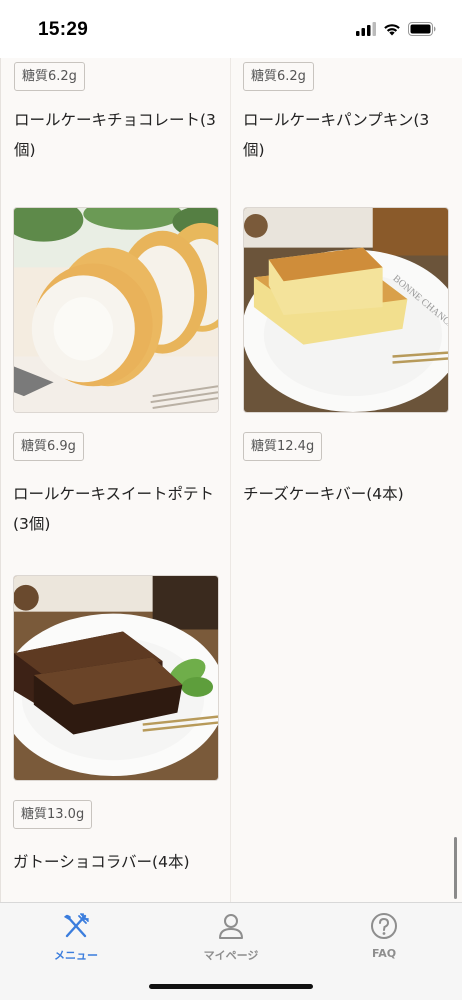 The width and height of the screenshot is (462, 1000). What do you see at coordinates (53, 814) in the screenshot?
I see `carb-badge: 糖質13.0g` at bounding box center [53, 814].